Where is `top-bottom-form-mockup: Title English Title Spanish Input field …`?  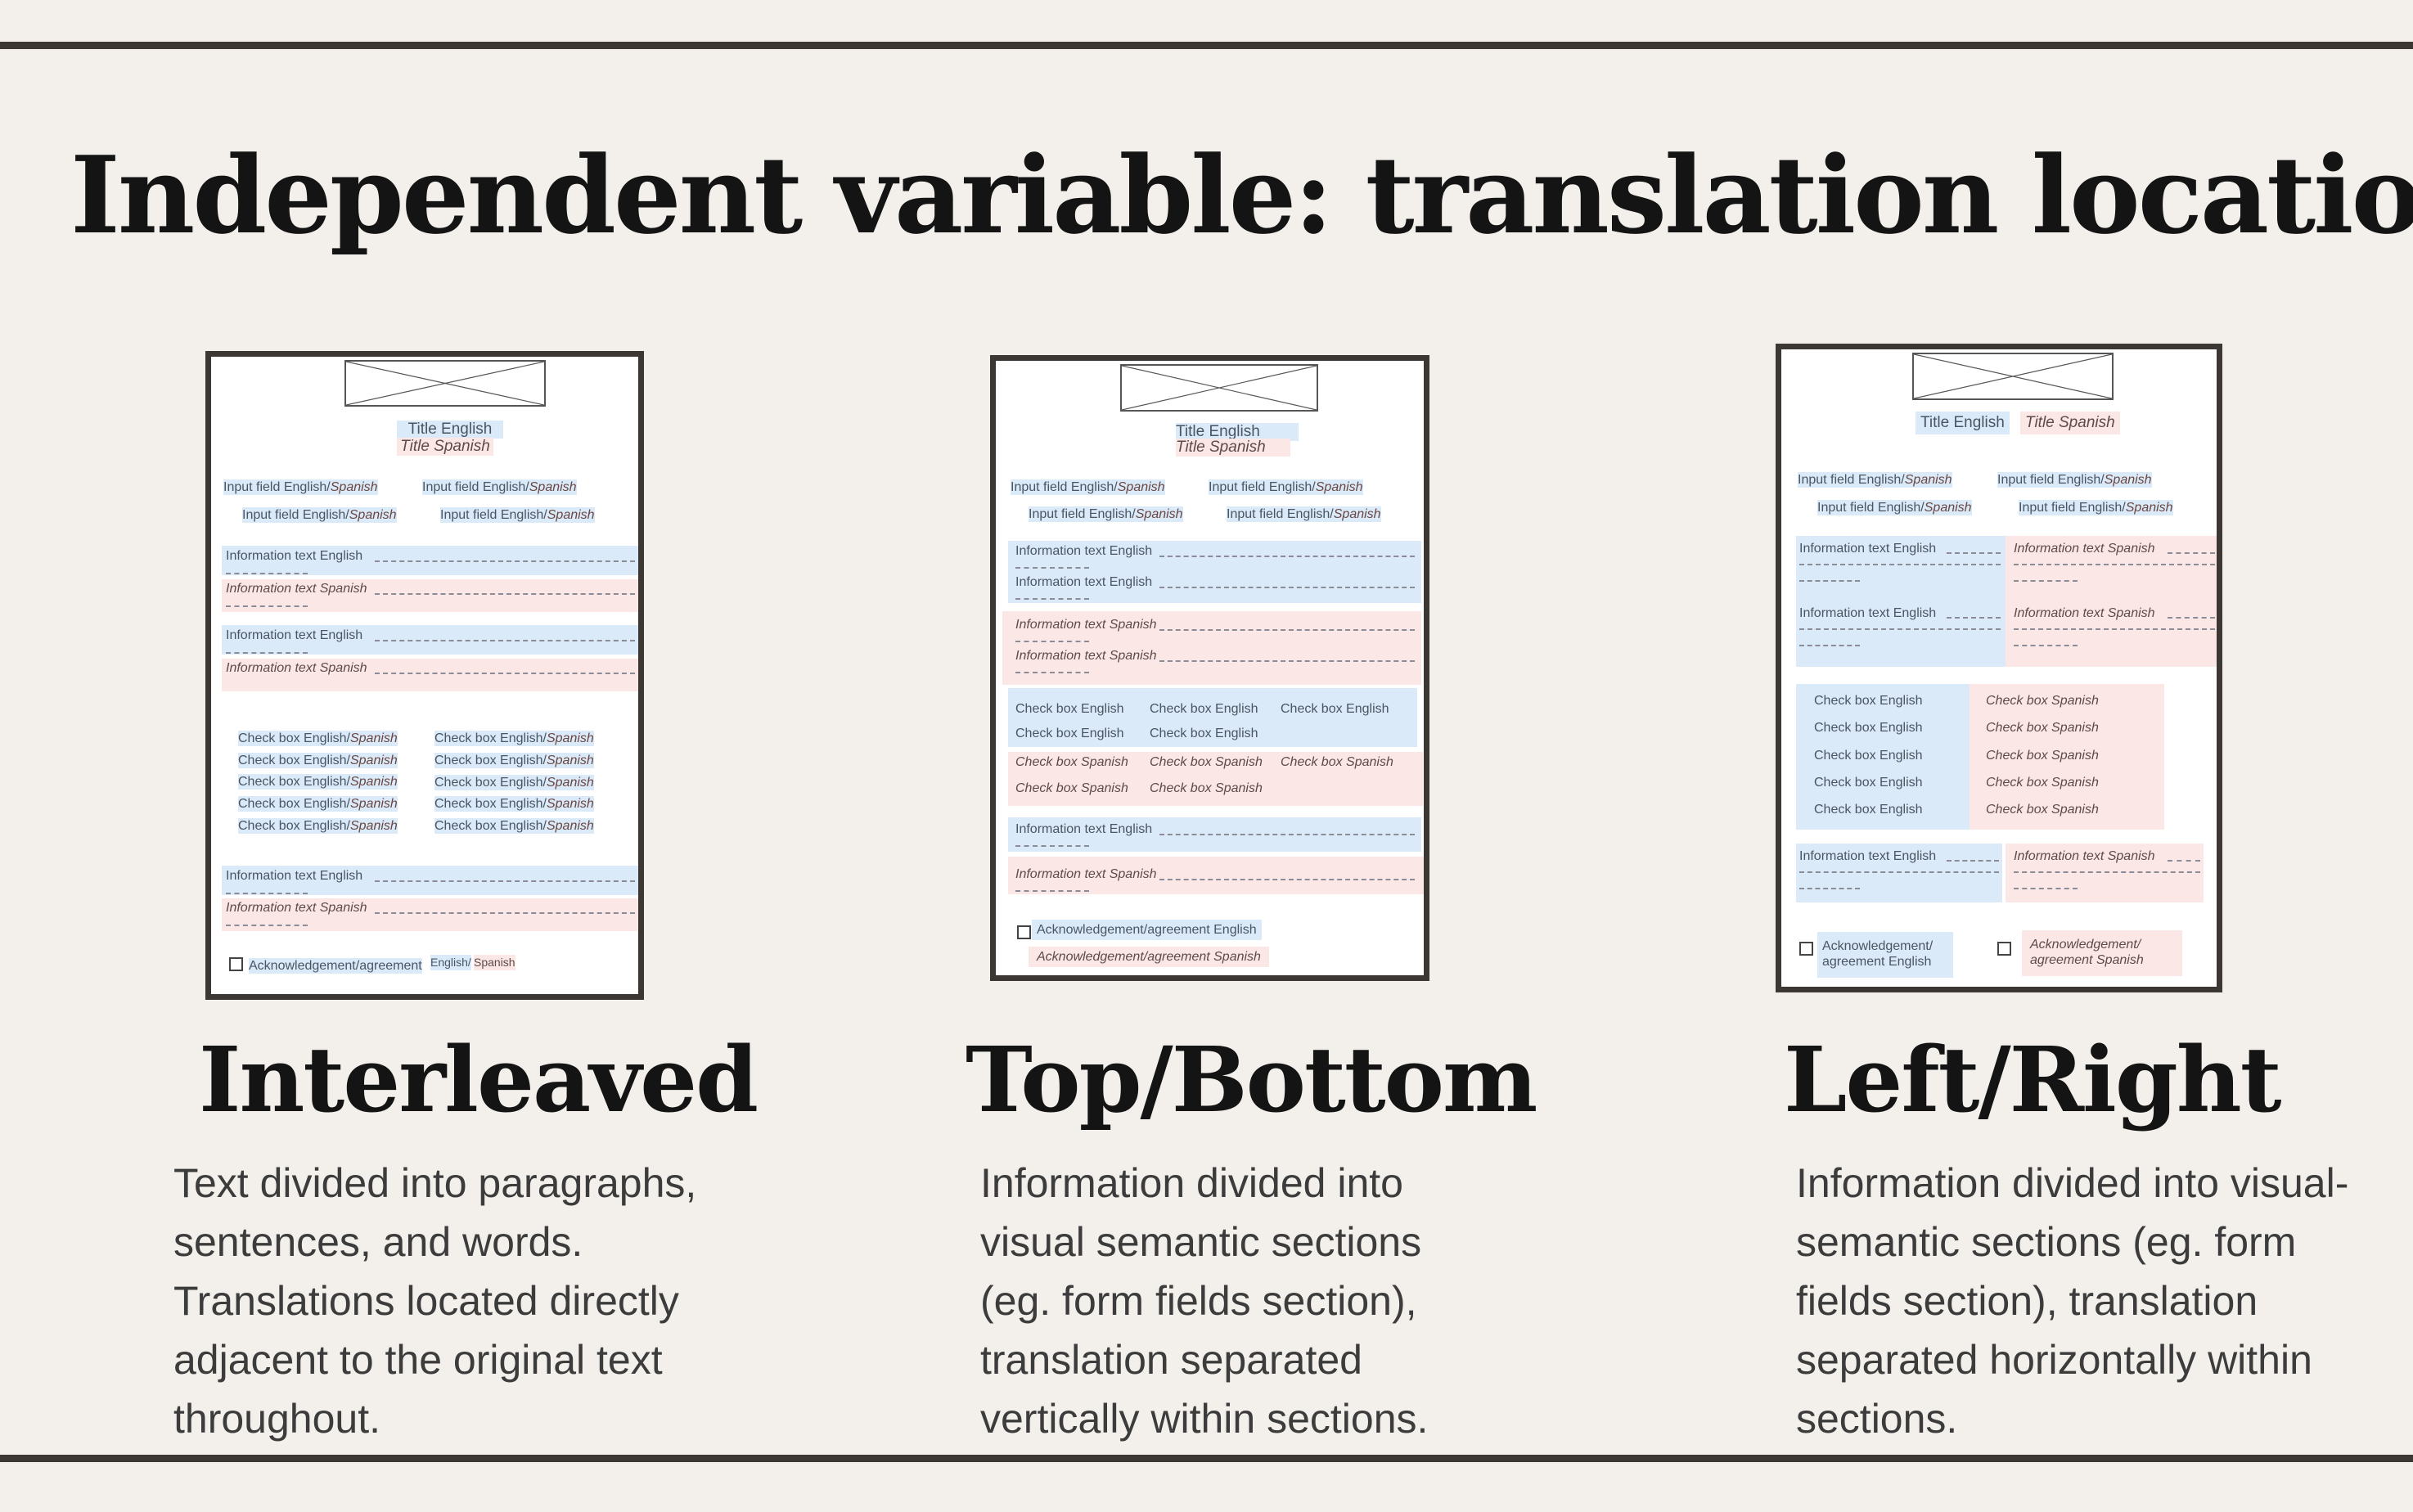
top-bottom-form-mockup: Title English Title Spanish Input field … is located at coordinates (1209, 668).